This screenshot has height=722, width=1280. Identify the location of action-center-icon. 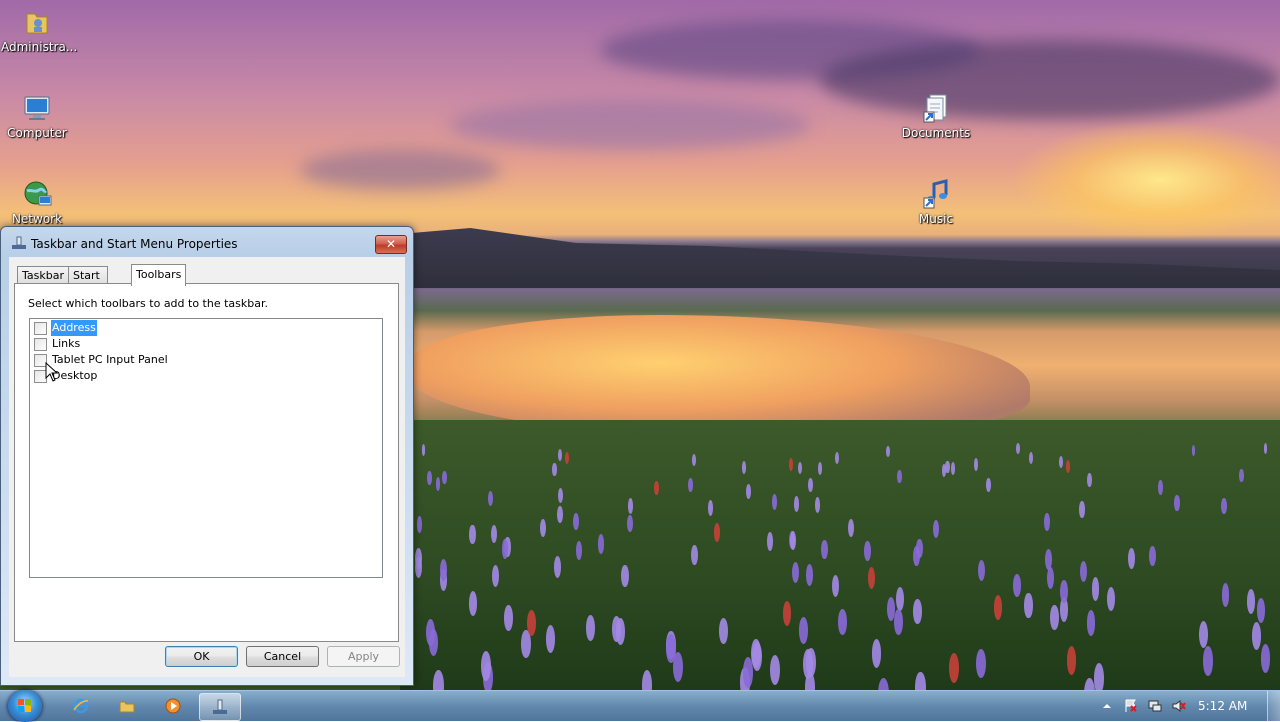
(1131, 706).